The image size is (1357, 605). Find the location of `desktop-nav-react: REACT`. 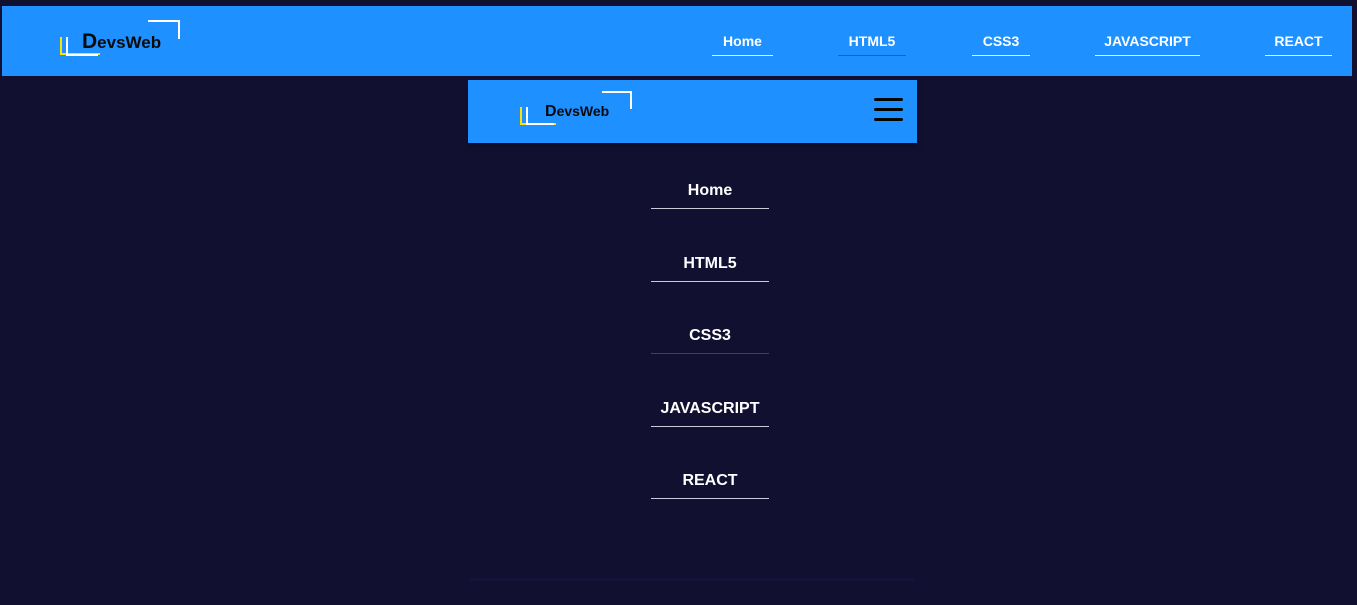

desktop-nav-react: REACT is located at coordinates (1298, 44).